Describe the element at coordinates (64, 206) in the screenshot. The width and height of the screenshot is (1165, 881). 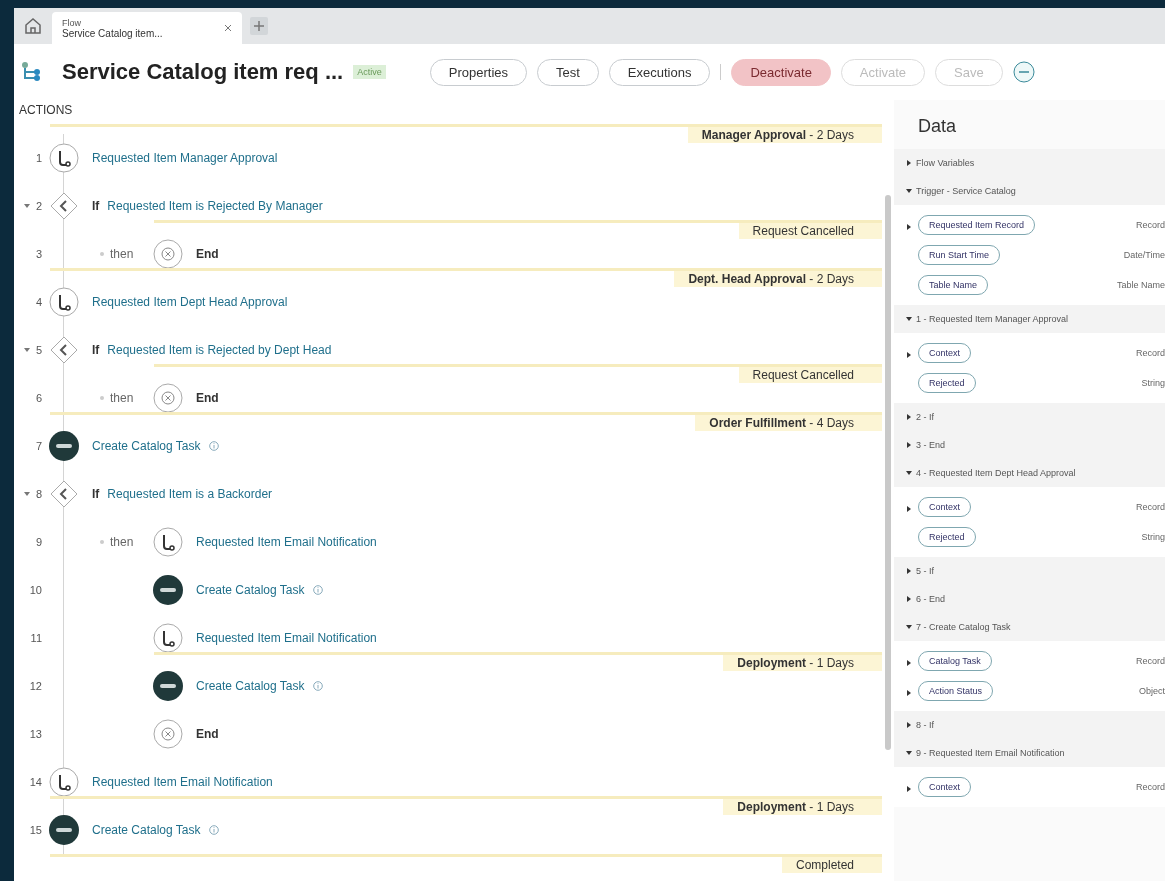
I see `decision-icon` at that location.